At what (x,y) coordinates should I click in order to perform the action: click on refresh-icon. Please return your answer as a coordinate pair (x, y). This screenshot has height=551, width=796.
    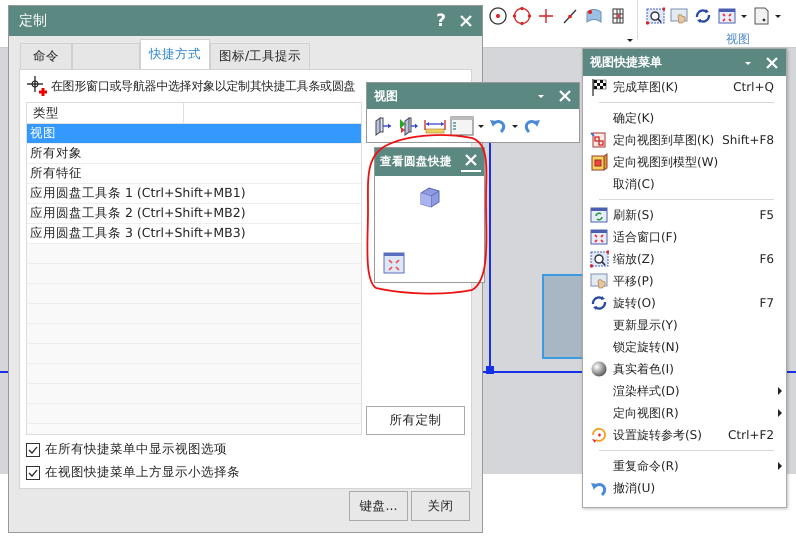
    Looking at the image, I should click on (599, 215).